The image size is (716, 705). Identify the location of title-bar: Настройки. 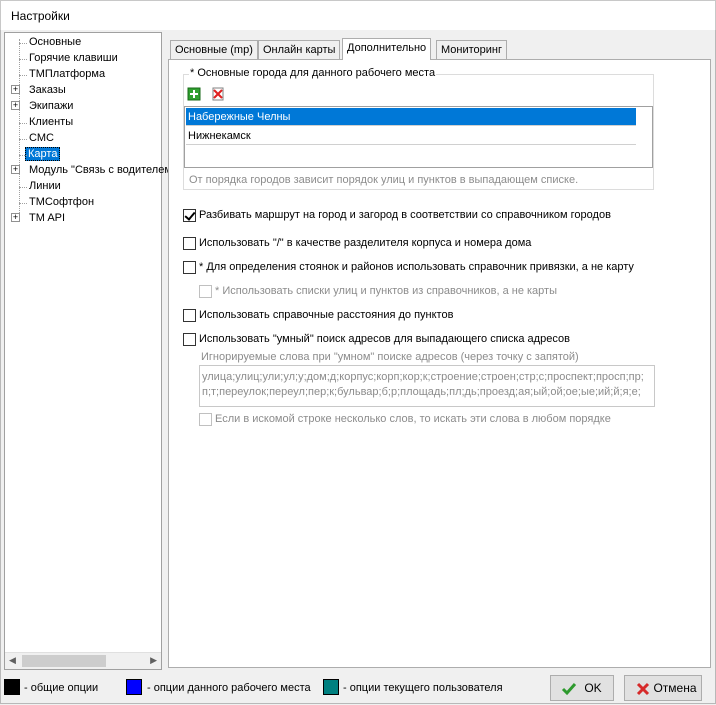
(358, 15).